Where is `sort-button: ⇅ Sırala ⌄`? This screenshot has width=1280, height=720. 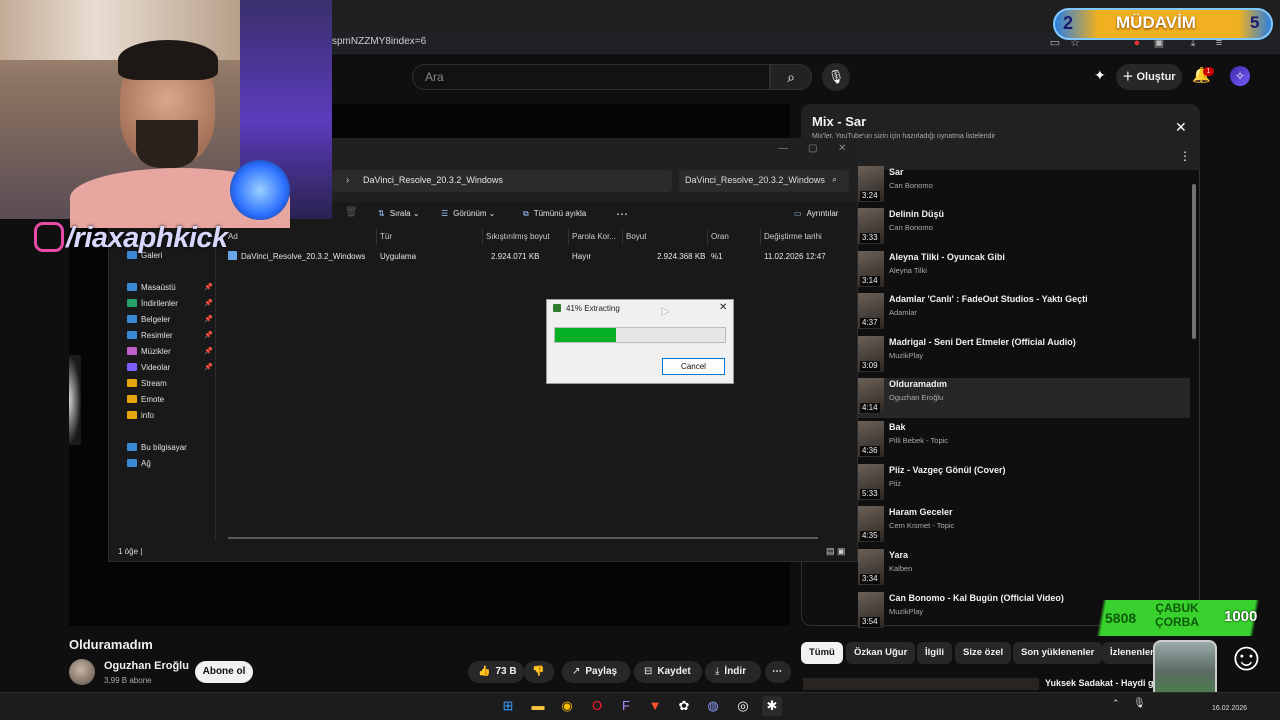
sort-button: ⇅ Sırala ⌄ is located at coordinates (399, 214).